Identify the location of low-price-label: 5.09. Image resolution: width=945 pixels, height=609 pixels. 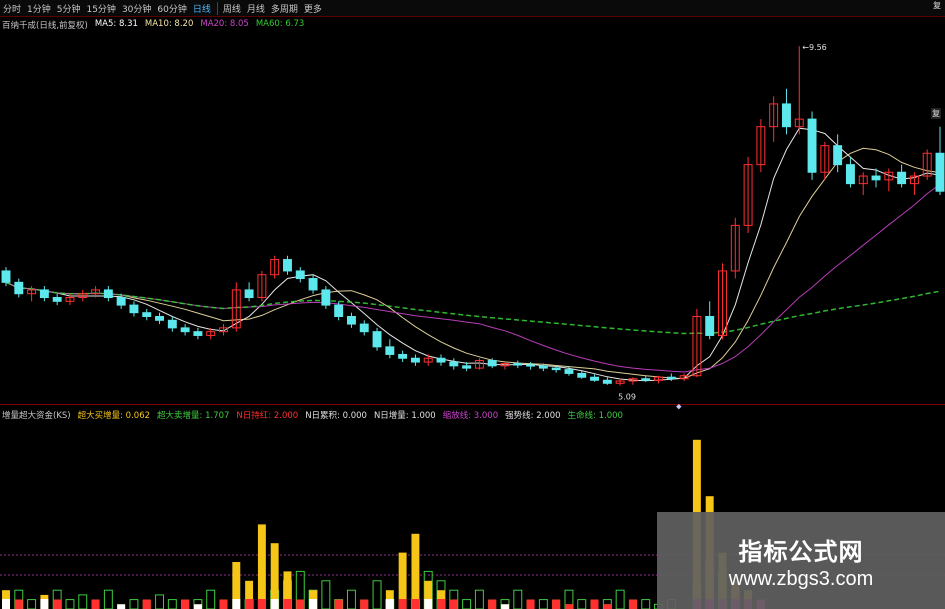
(627, 397).